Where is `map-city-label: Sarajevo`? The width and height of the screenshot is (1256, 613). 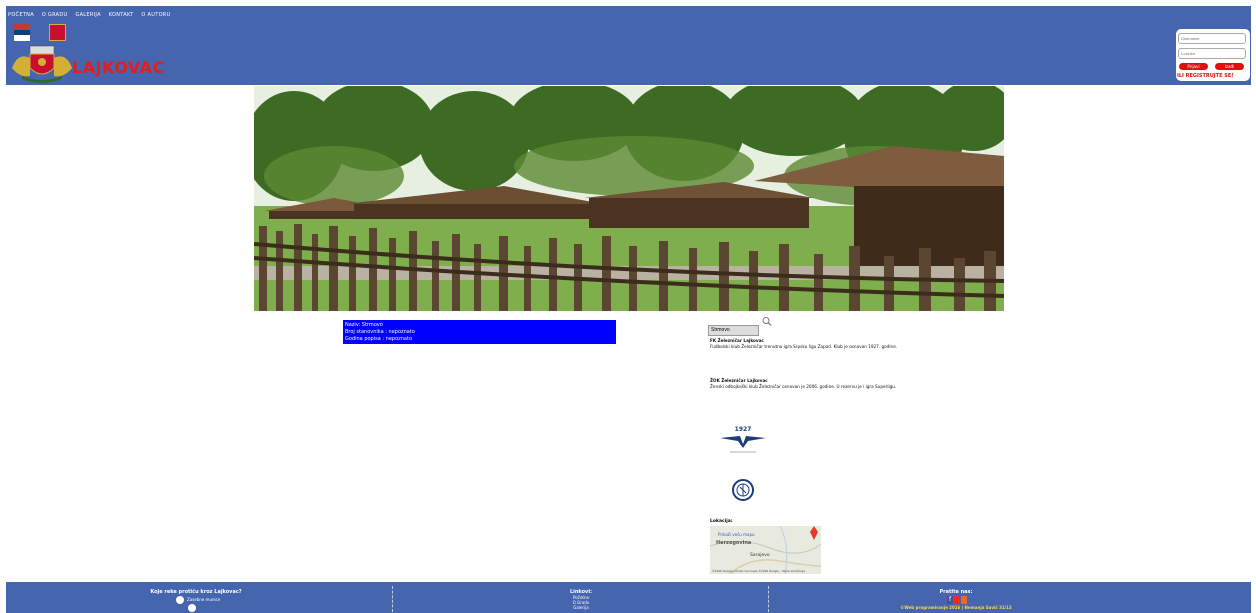
map-city-label: Sarajevo is located at coordinates (760, 555).